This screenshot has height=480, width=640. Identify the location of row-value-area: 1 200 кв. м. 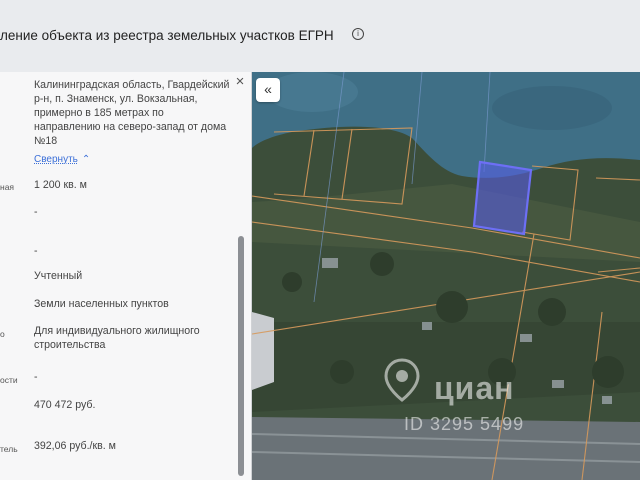
(60, 185).